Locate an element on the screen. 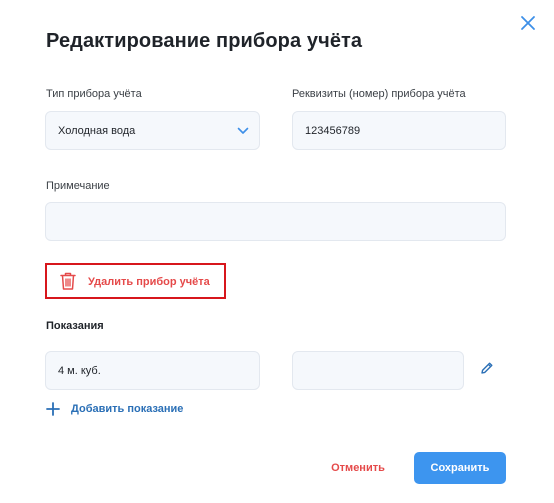  meter-number-label: Реквизиты (номер) прибора учёта is located at coordinates (379, 94).